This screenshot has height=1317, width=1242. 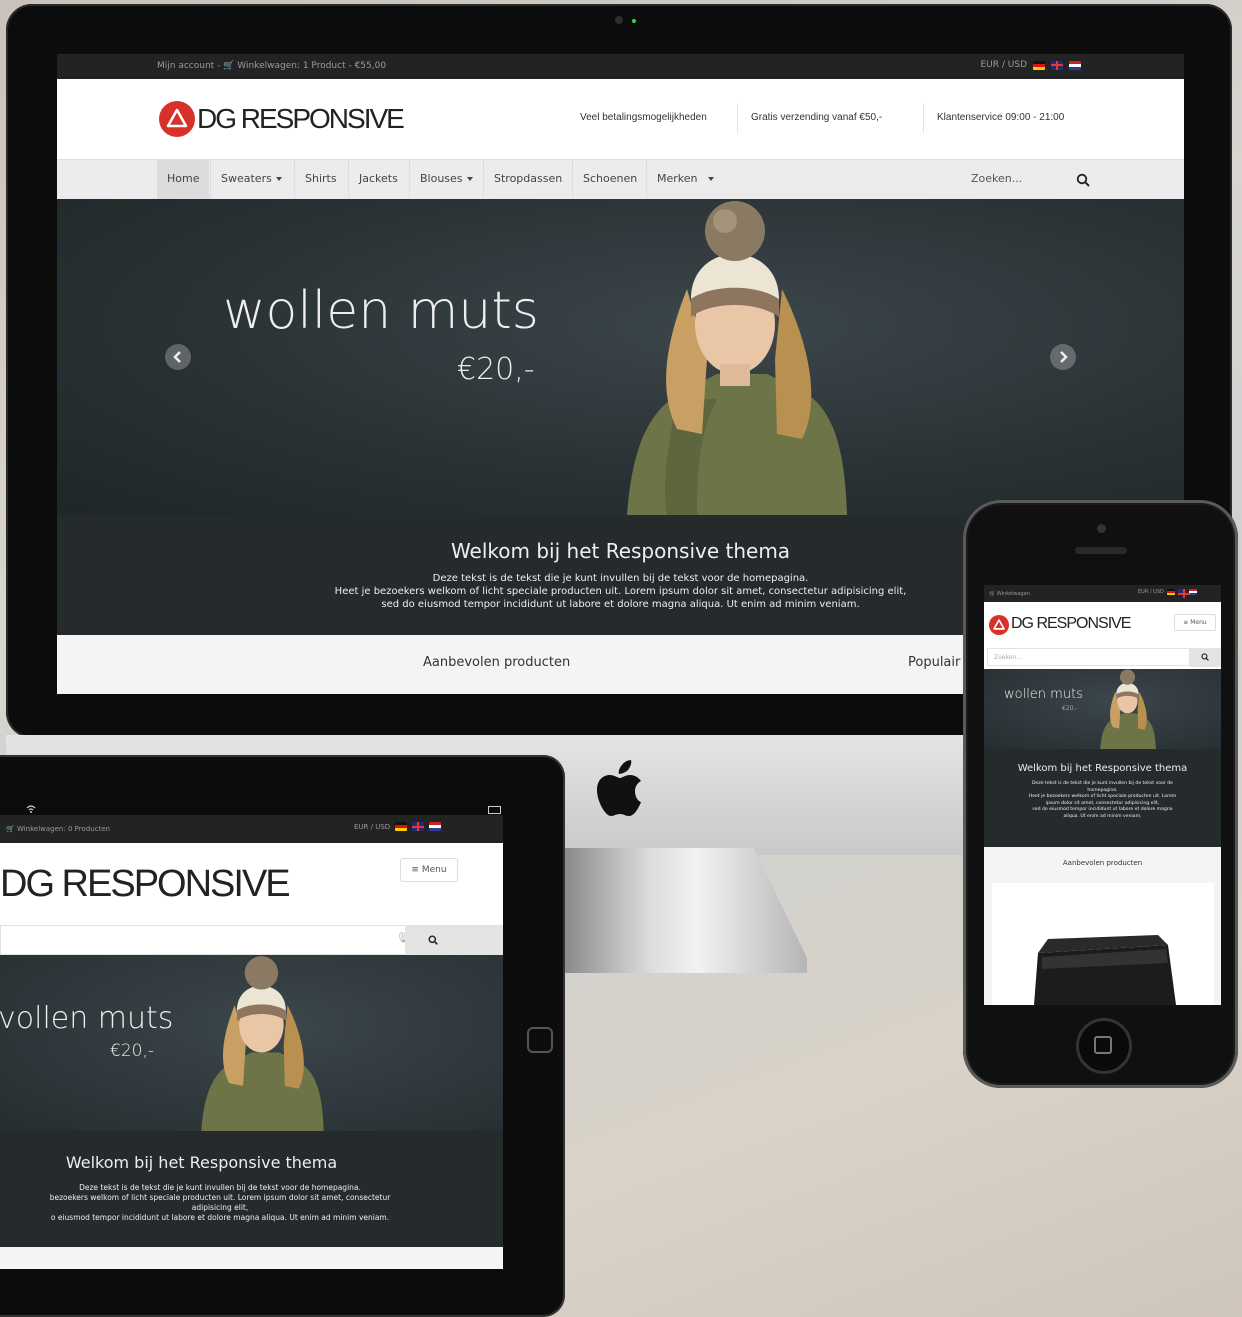 I want to click on nav-item-stropdassen: Stropdassen, so click(x=527, y=180).